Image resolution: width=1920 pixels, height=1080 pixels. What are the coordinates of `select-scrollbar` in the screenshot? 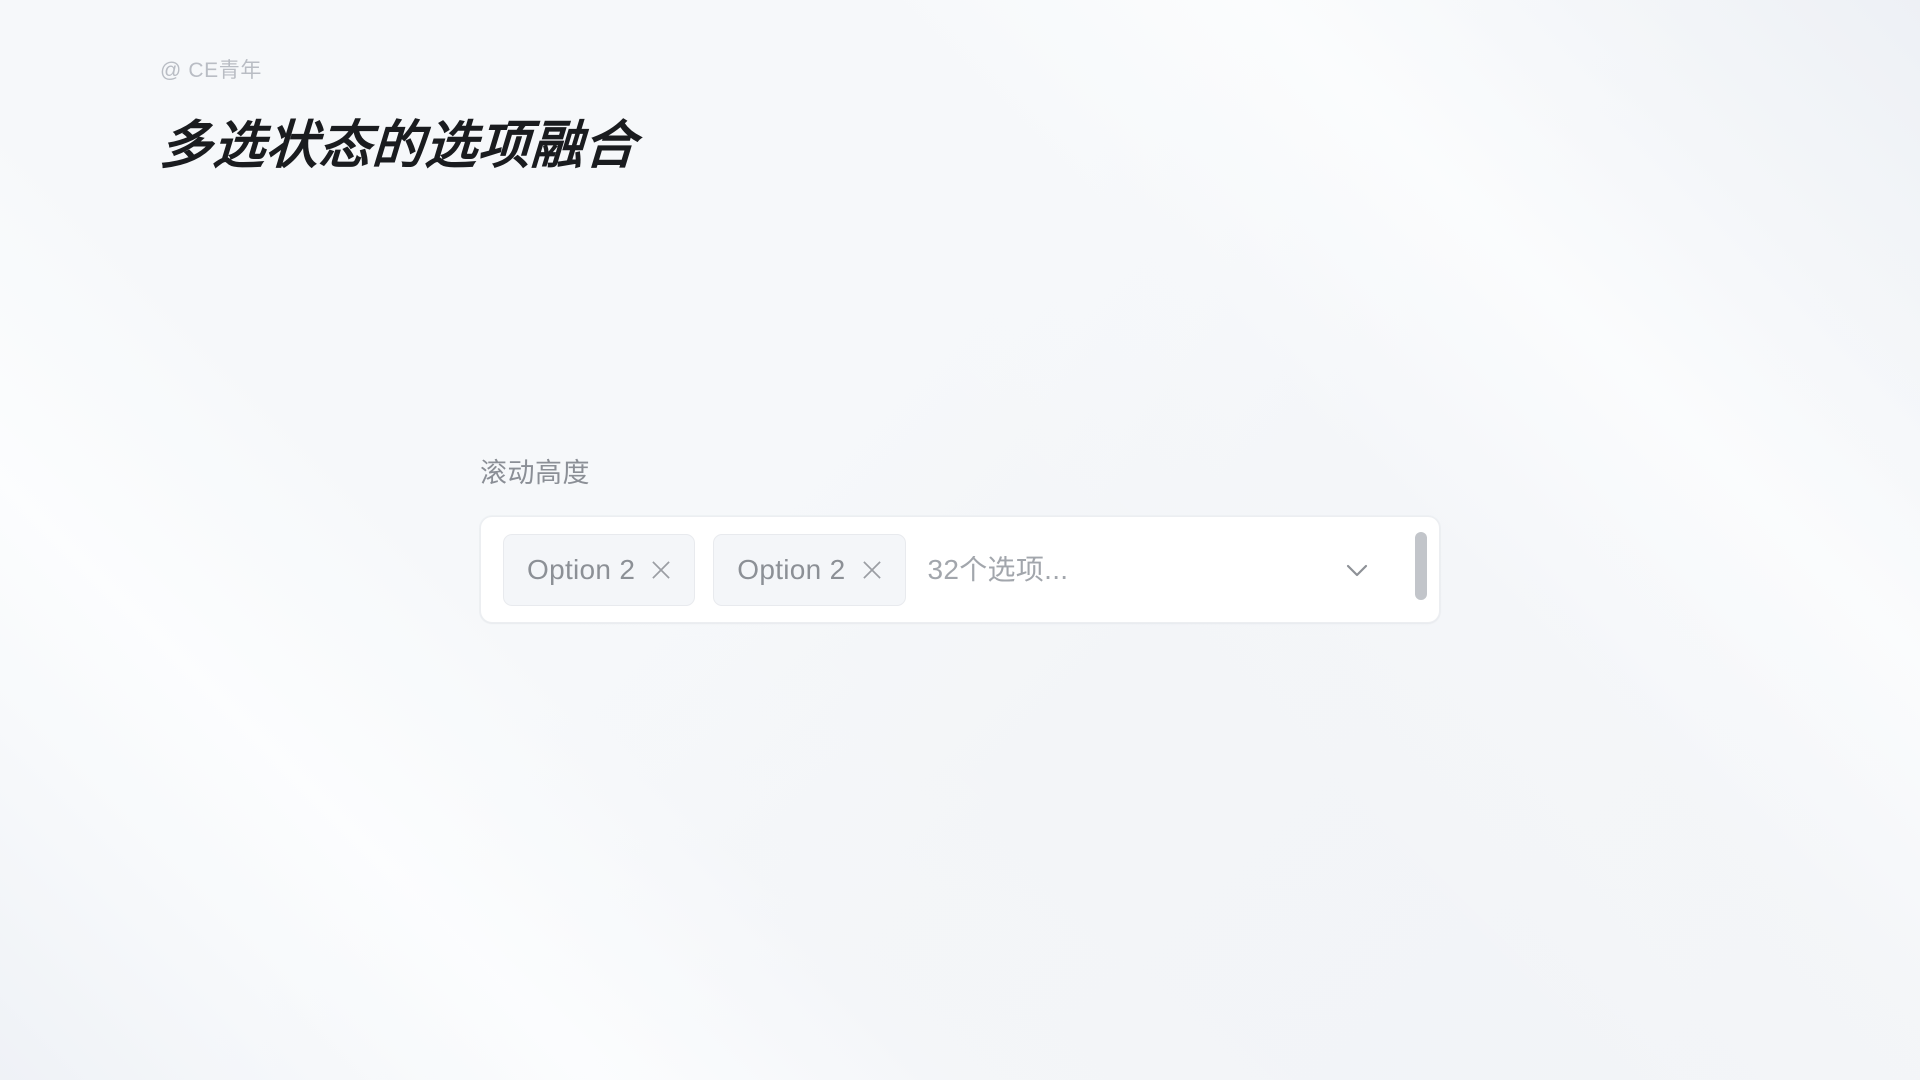 It's located at (1421, 569).